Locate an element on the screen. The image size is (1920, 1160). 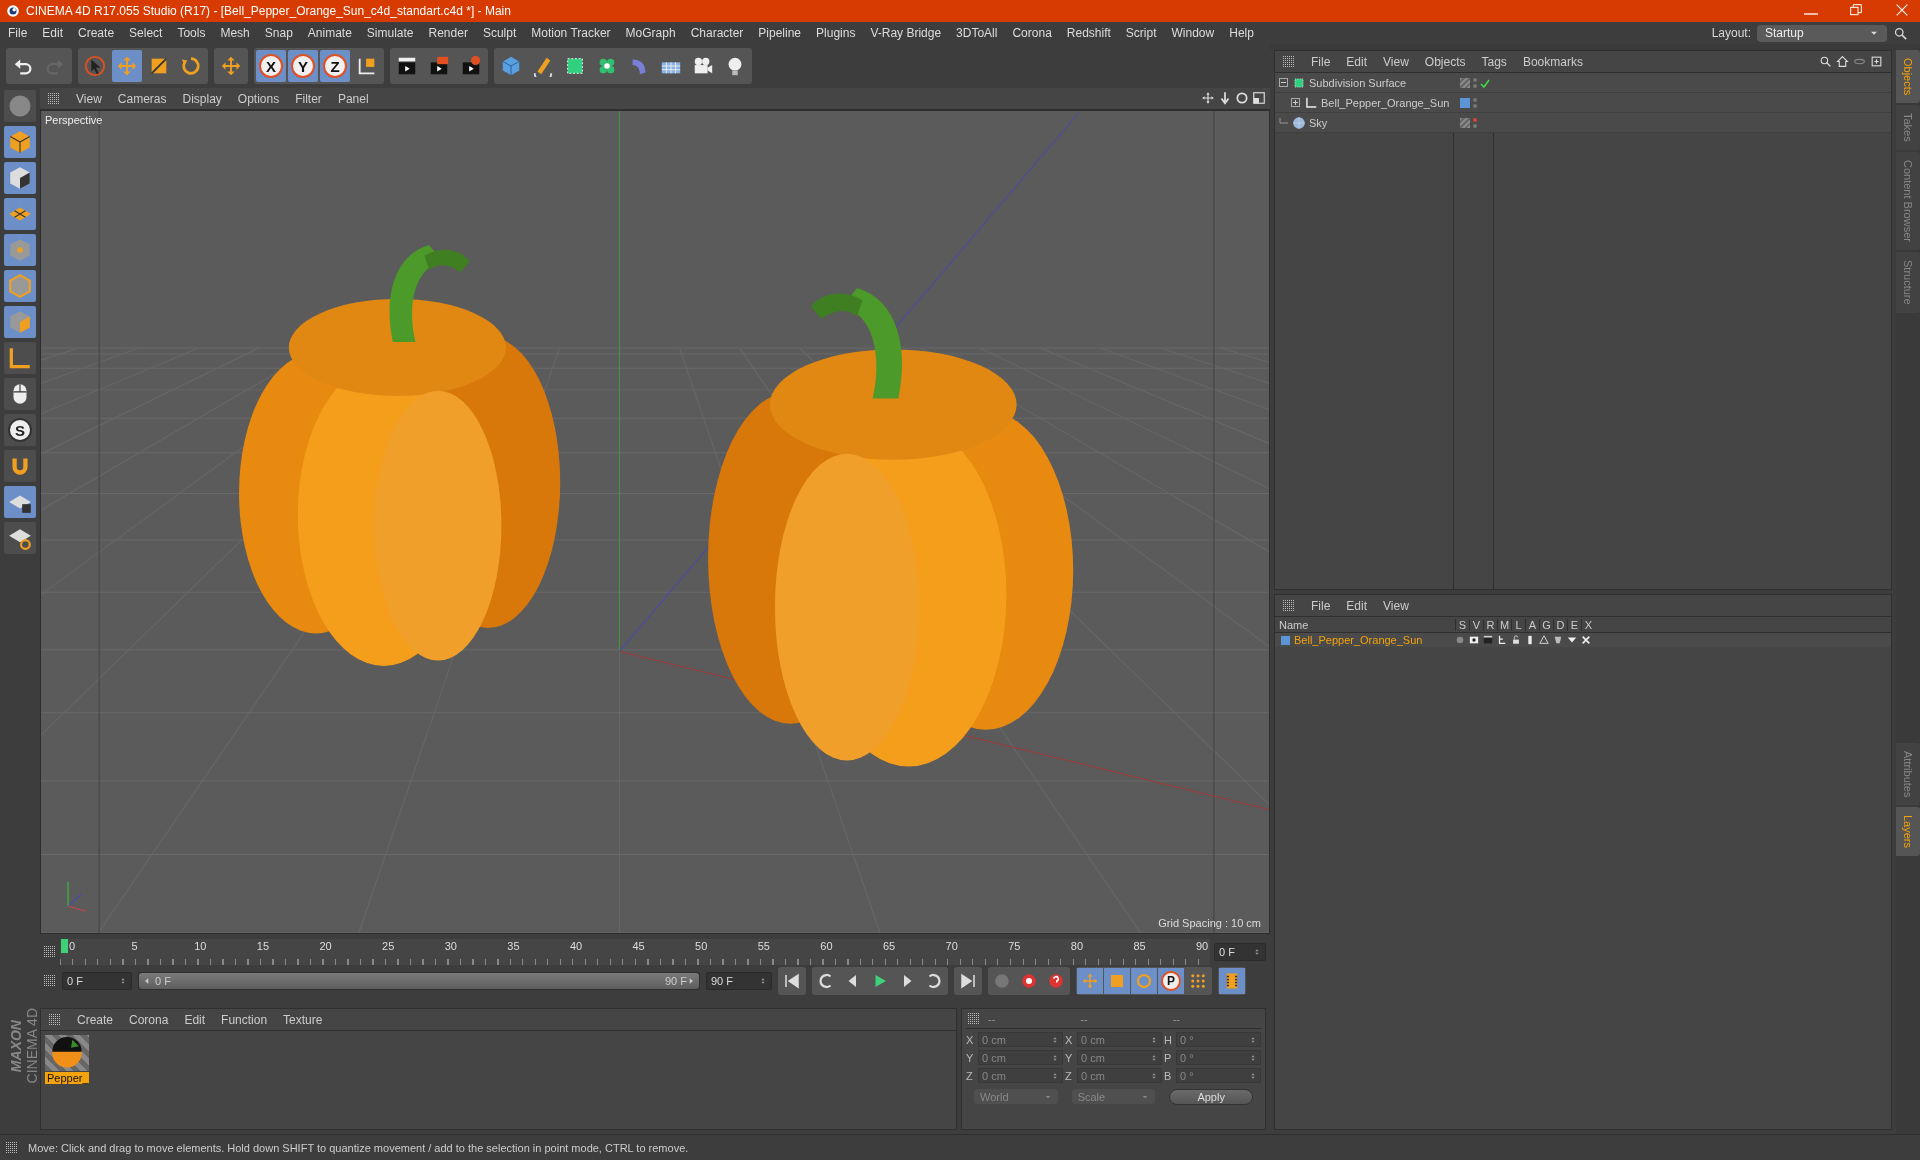
timeline-window-button is located at coordinates (1232, 981).